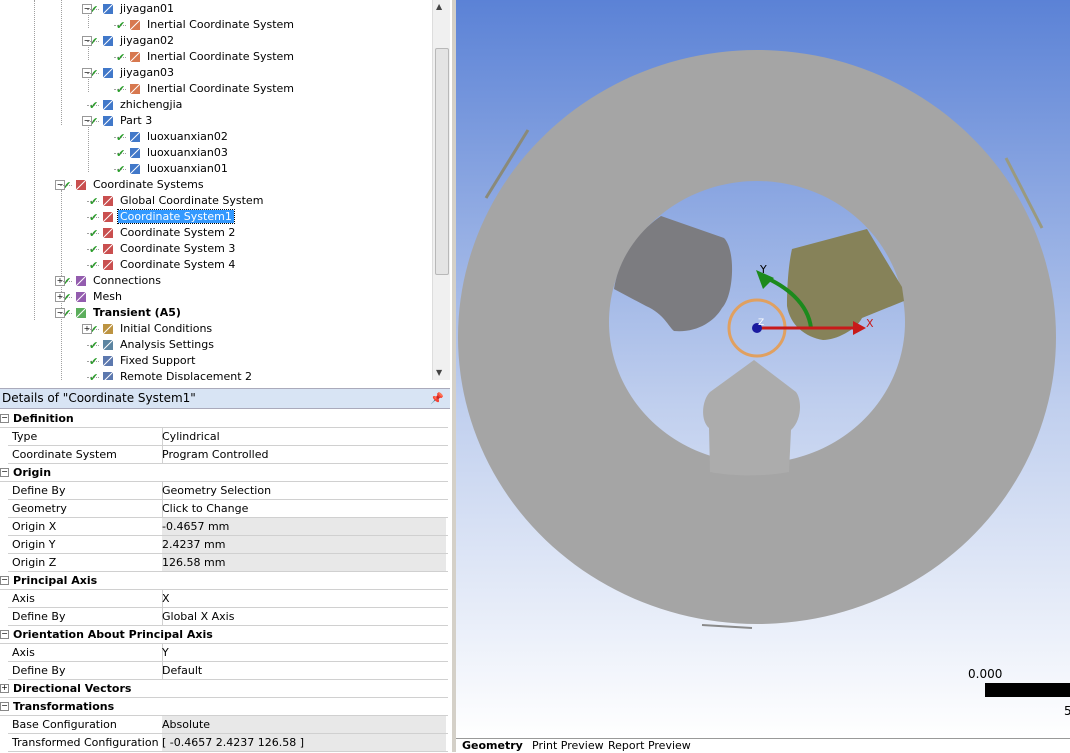  What do you see at coordinates (55, 580) in the screenshot?
I see `details-group-label: Principal Axis` at bounding box center [55, 580].